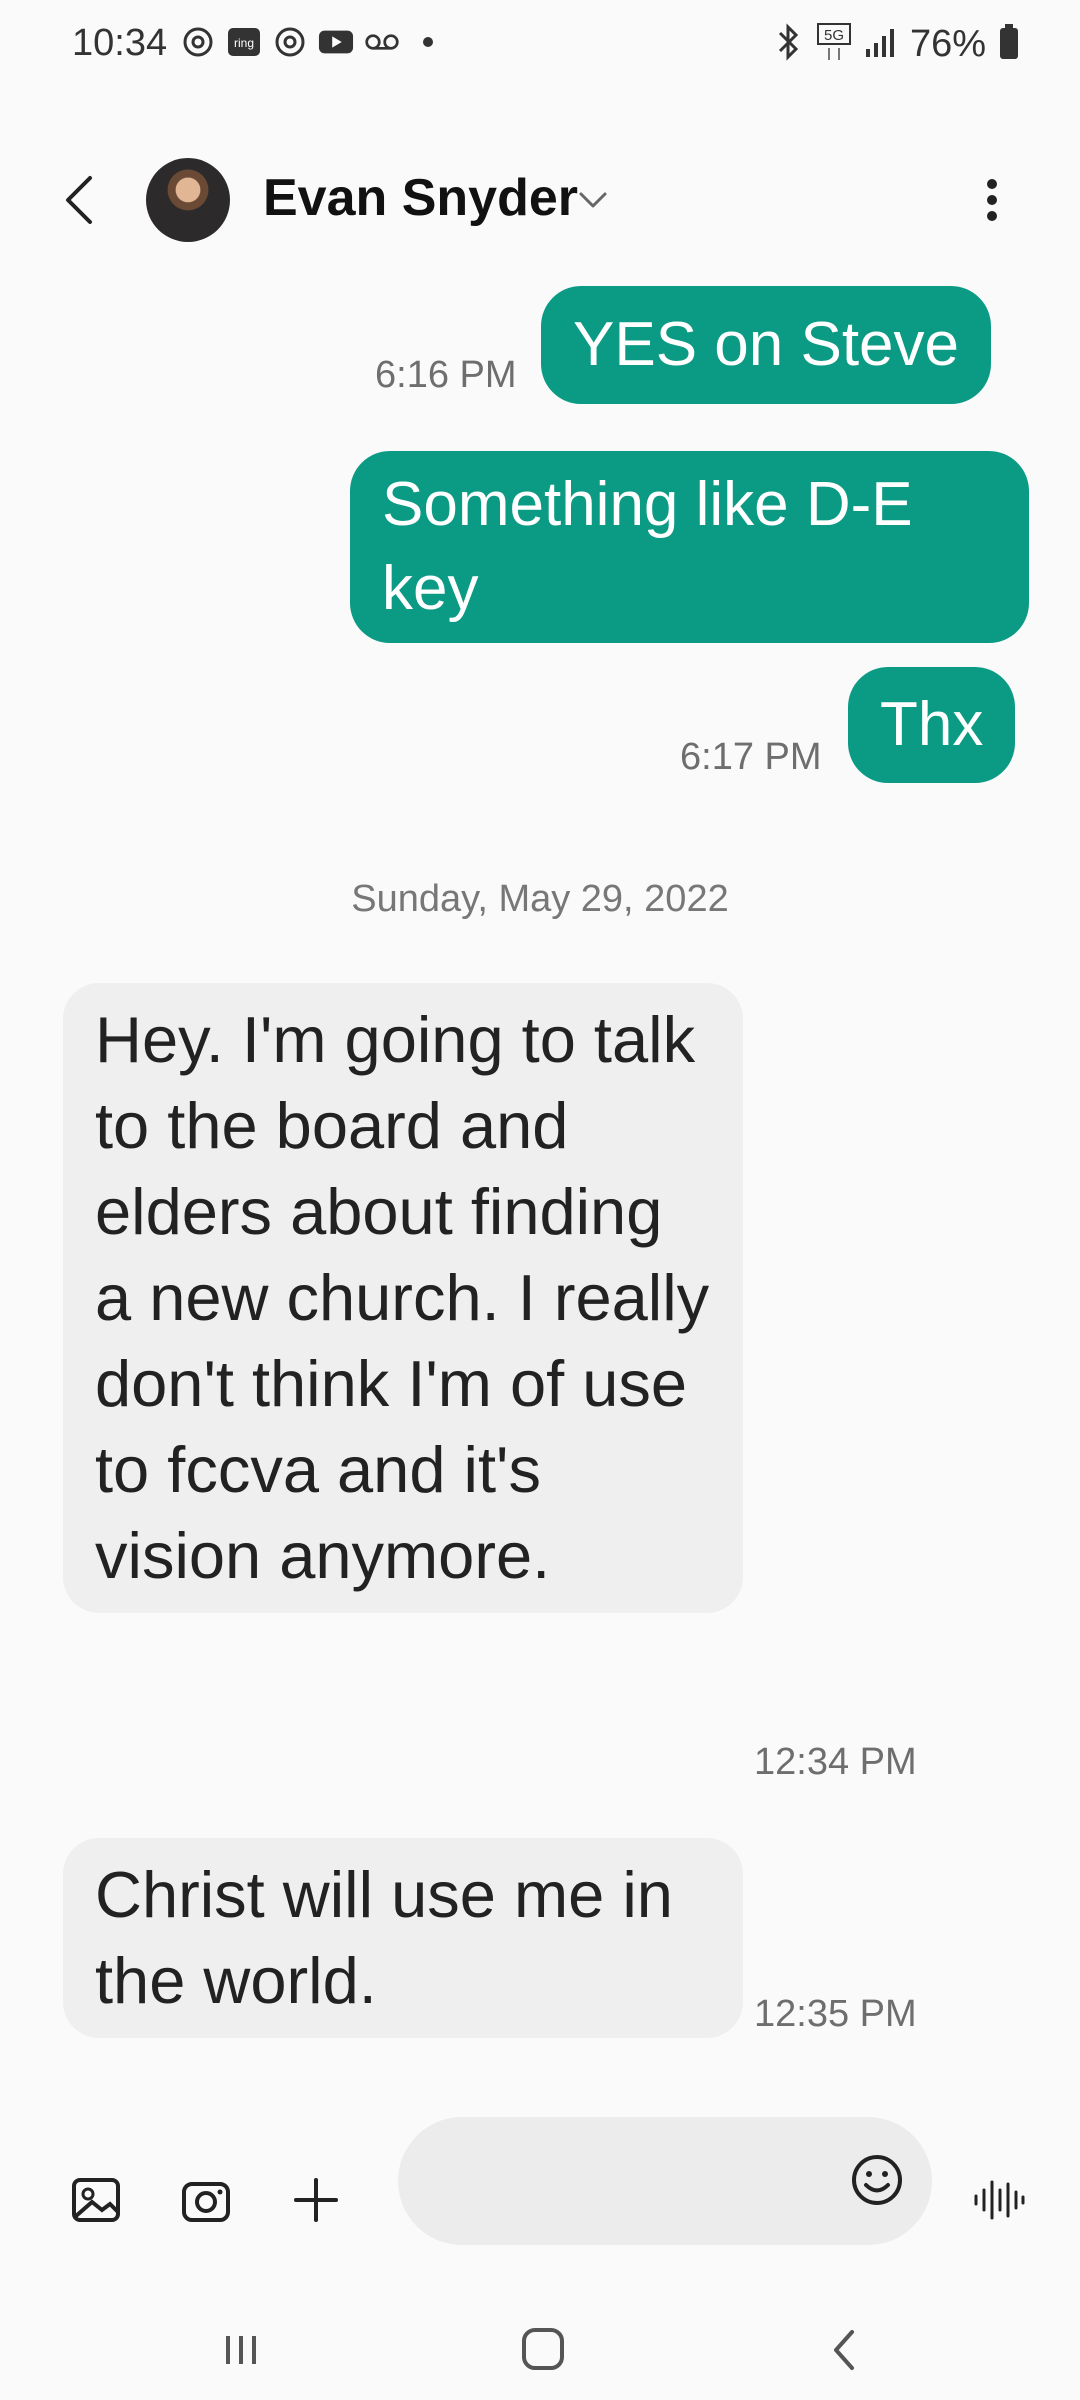 The height and width of the screenshot is (2400, 1080). I want to click on voicemail-icon, so click(382, 42).